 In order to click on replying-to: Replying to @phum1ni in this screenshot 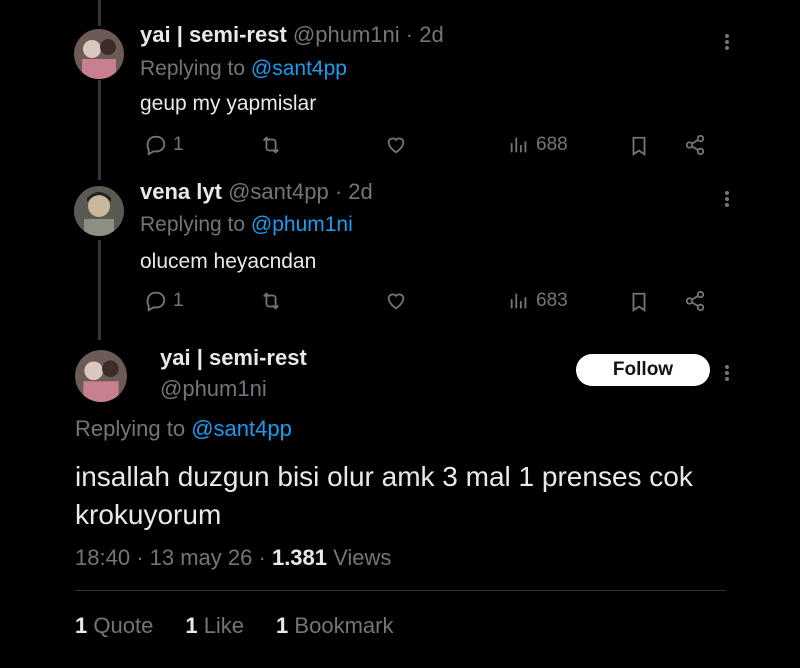, I will do `click(246, 224)`.